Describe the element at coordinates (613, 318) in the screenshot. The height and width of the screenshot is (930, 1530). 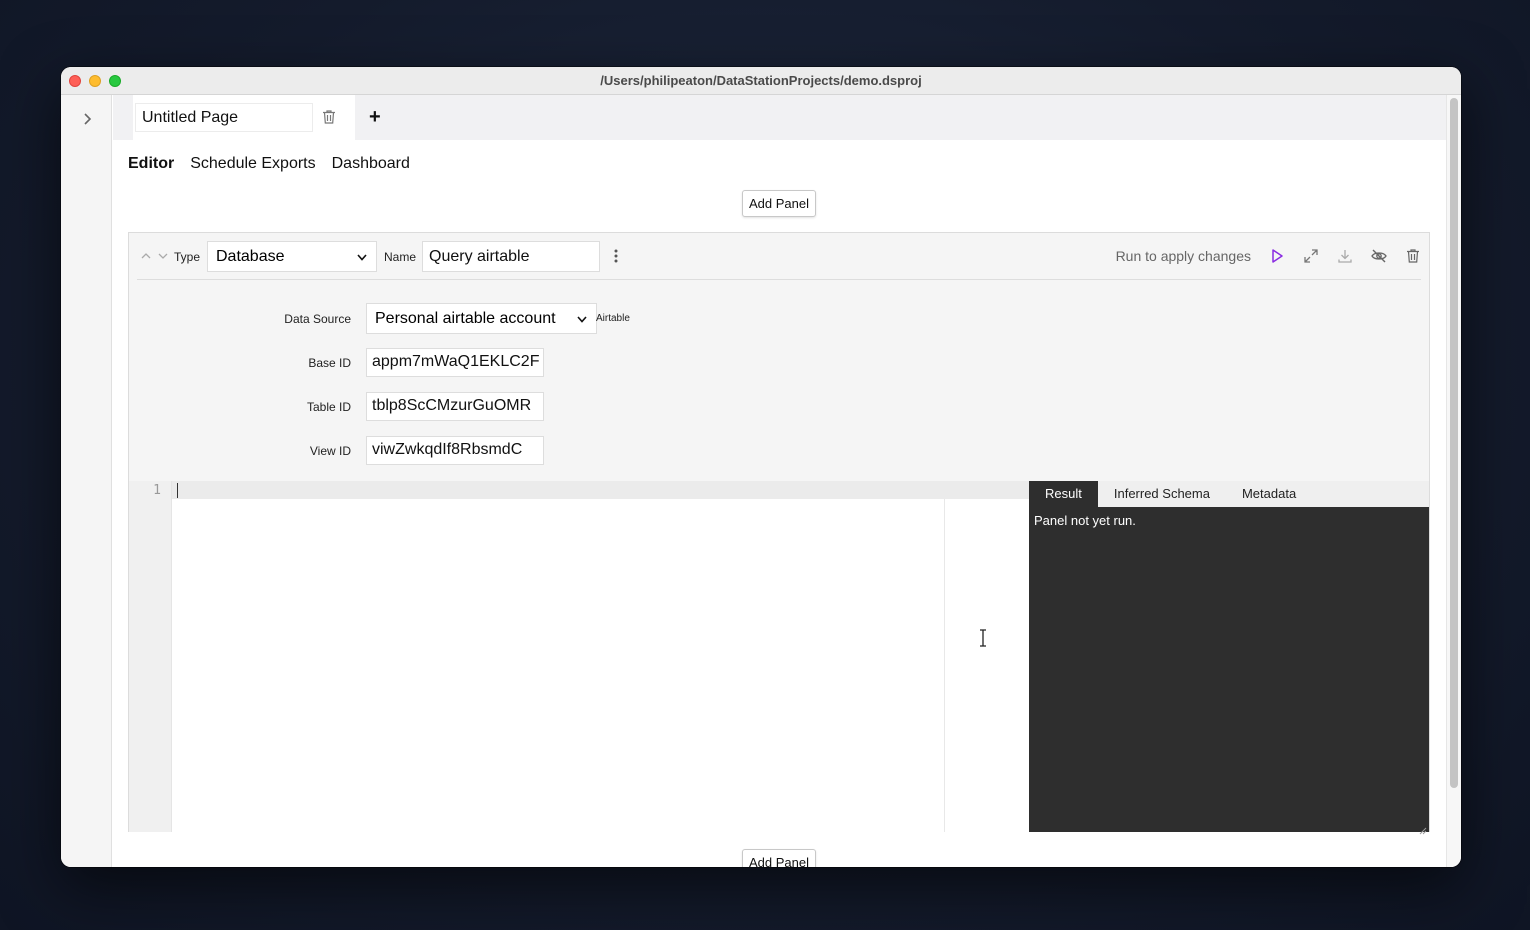
I see `data-source-type-tag: Airtable` at that location.